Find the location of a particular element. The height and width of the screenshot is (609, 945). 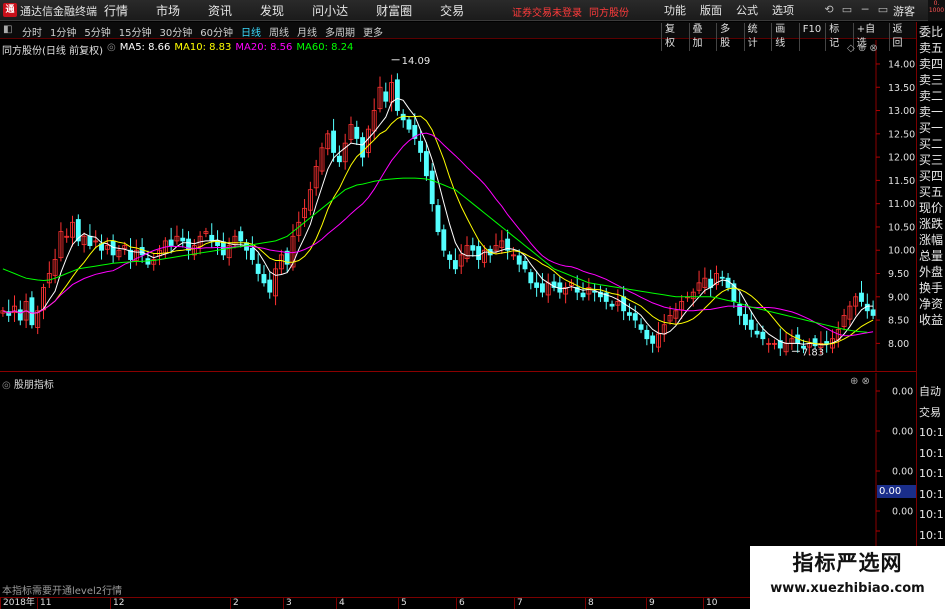

menu-item-ask: 问小达 is located at coordinates (330, 10).